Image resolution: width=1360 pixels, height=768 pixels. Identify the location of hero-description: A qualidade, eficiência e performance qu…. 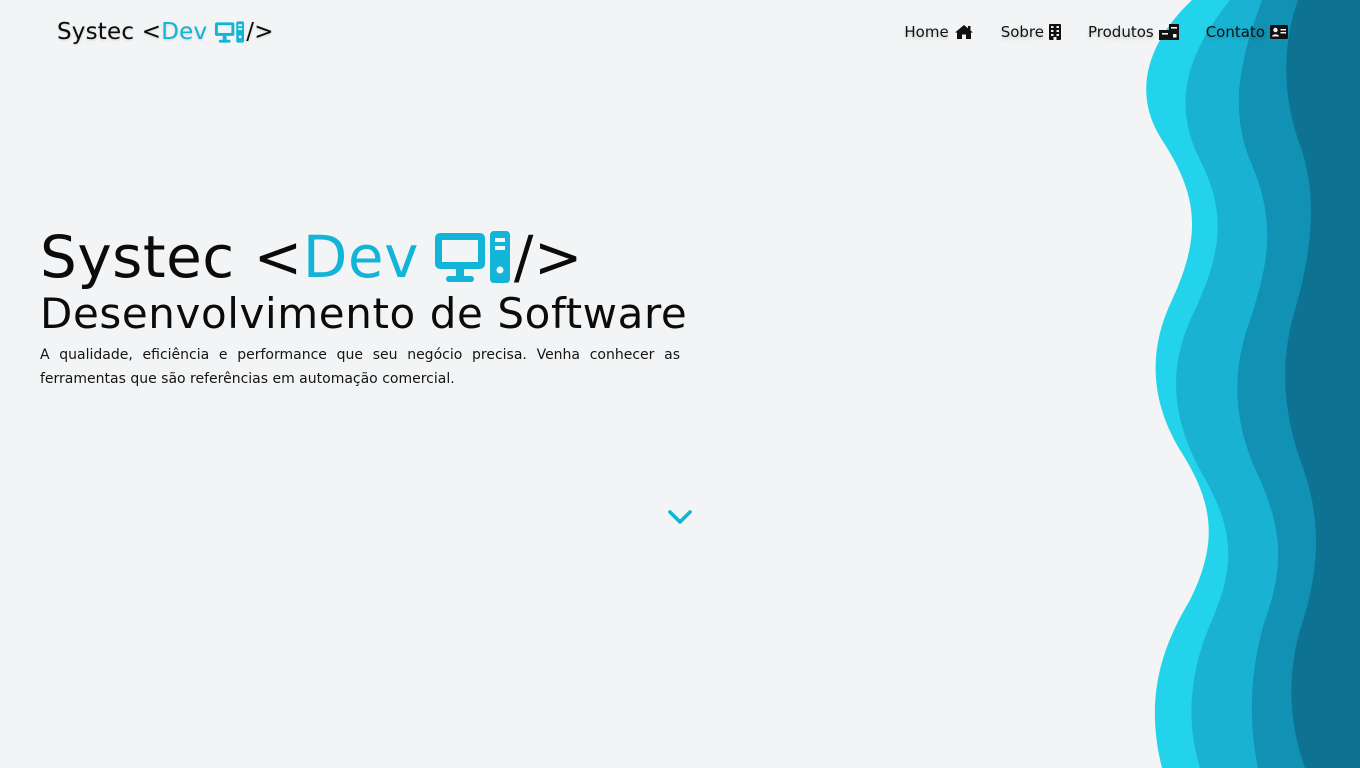
(360, 367).